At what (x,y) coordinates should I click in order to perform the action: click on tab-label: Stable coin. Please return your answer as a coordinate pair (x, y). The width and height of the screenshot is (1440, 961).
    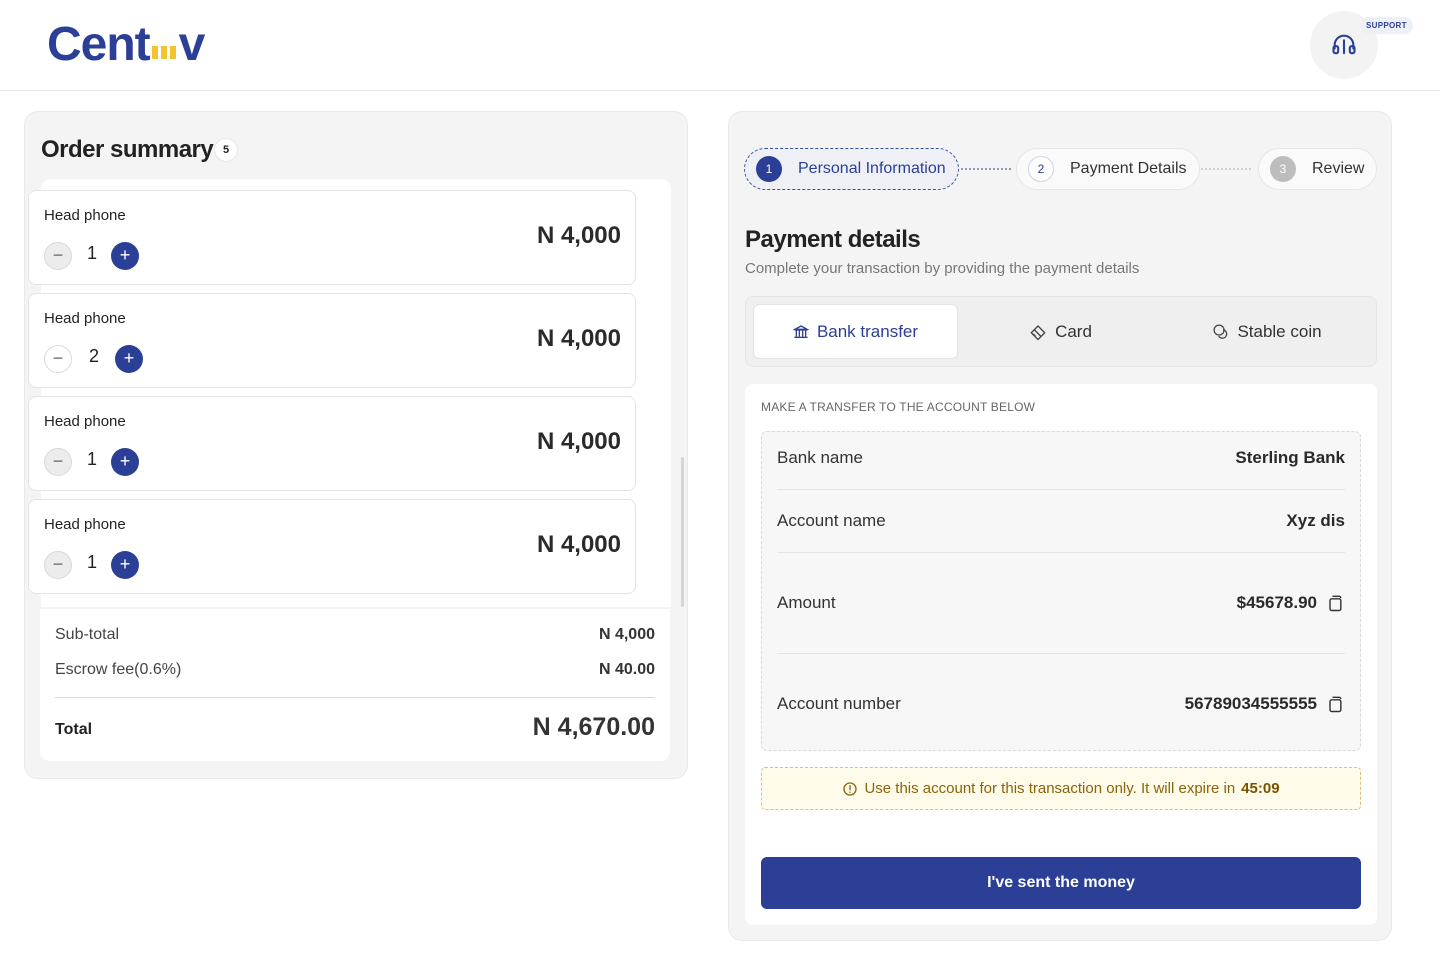
    Looking at the image, I should click on (1279, 331).